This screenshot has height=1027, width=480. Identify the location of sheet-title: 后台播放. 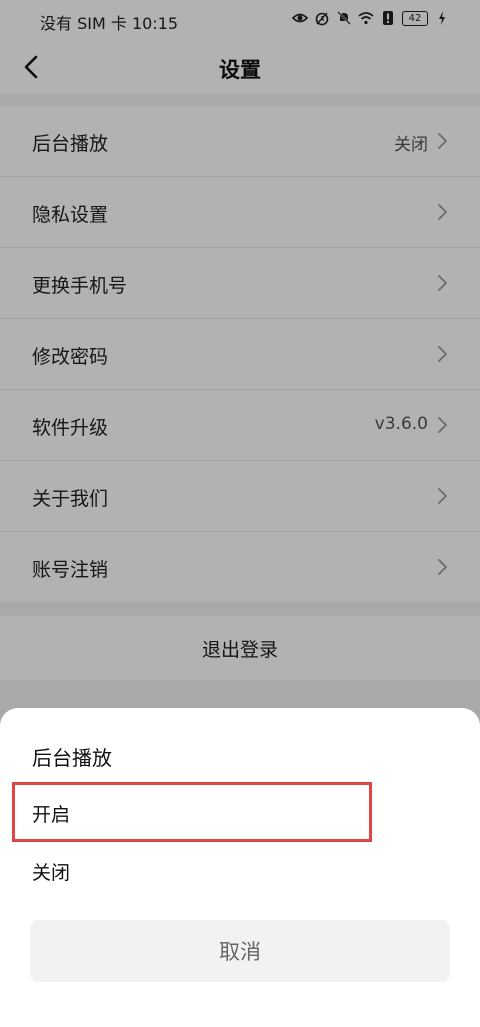
(72, 758).